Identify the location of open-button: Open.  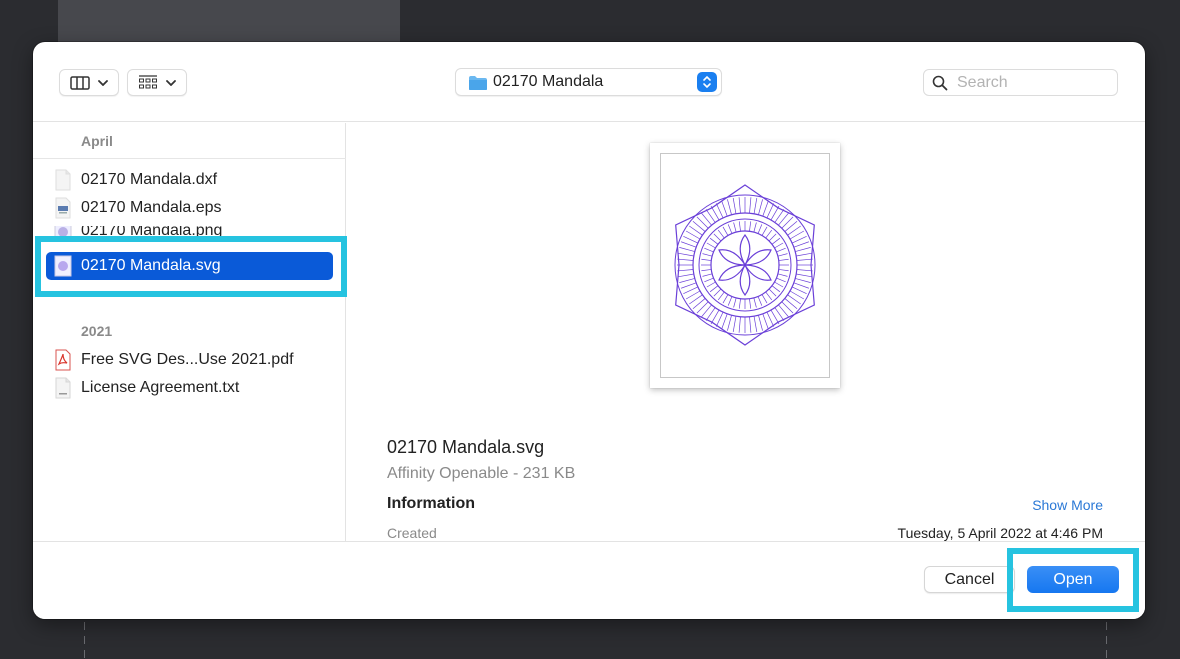
(1073, 579).